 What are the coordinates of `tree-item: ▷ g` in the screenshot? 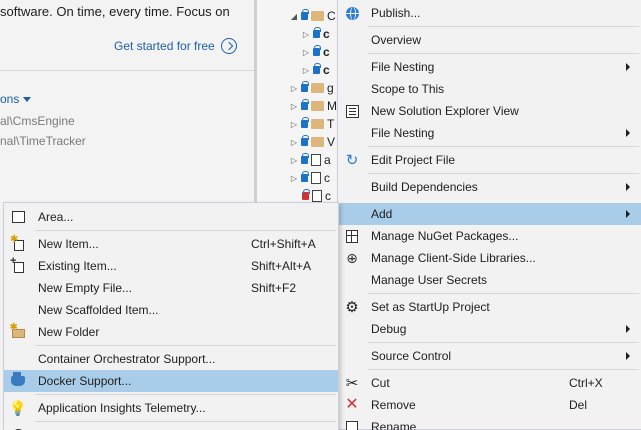 It's located at (312, 88).